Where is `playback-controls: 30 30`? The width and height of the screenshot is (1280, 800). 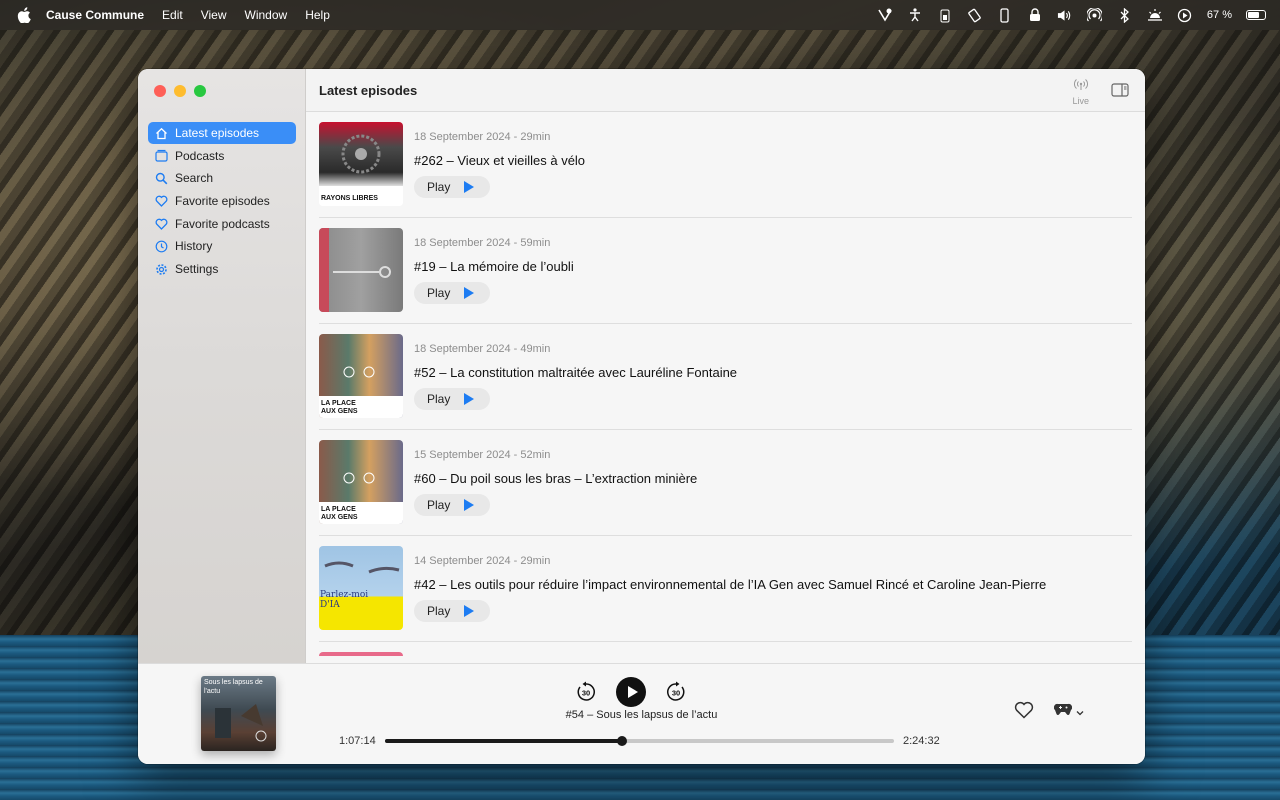 playback-controls: 30 30 is located at coordinates (631, 692).